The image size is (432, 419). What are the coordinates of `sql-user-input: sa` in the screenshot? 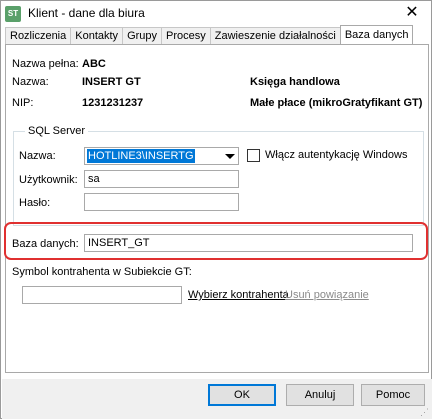 It's located at (161, 179).